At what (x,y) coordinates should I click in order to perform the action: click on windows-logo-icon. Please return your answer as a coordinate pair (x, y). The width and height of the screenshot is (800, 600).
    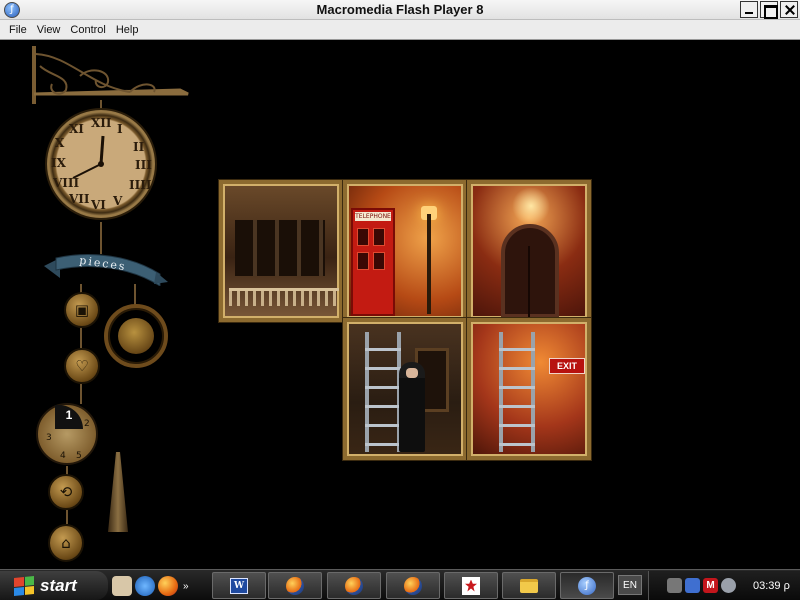
    Looking at the image, I should click on (24, 585).